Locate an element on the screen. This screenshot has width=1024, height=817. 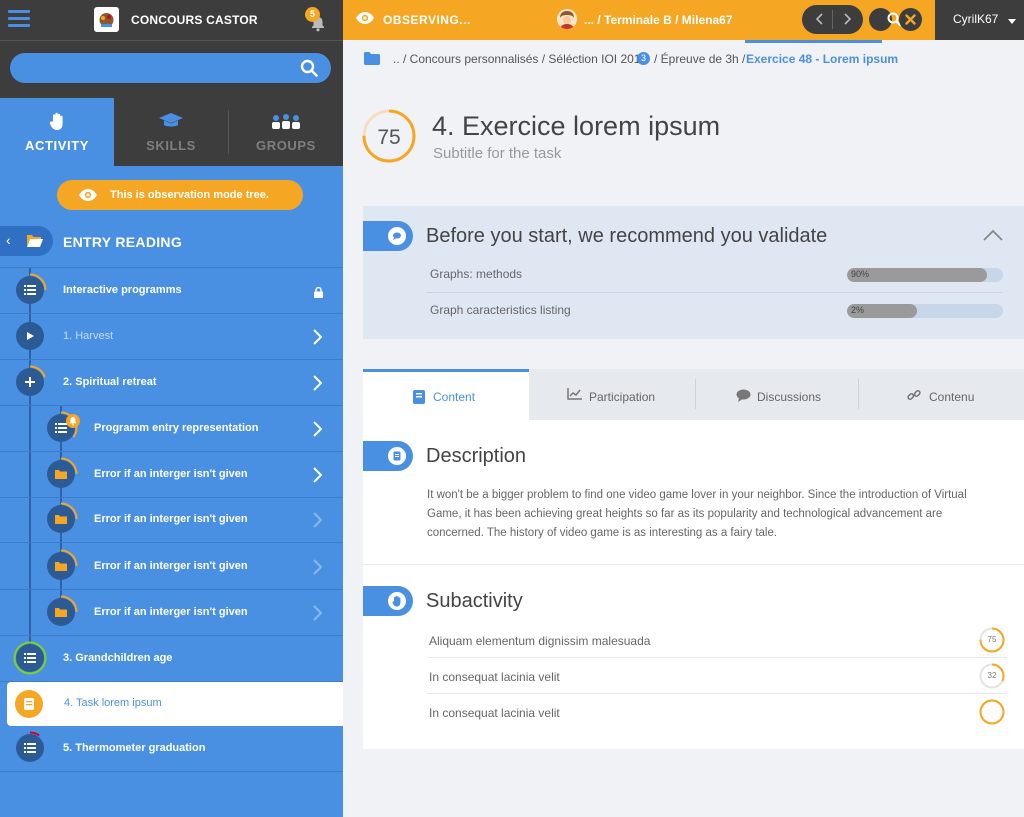
section-tag is located at coordinates (388, 236).